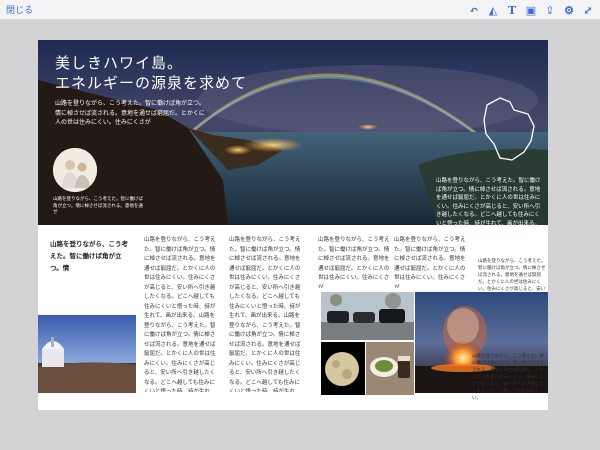  Describe the element at coordinates (300, 10) in the screenshot. I see `top-toolbar: 閉じる ↶ ◭ T ▣ ⇪ ⚙ ⤢` at that location.